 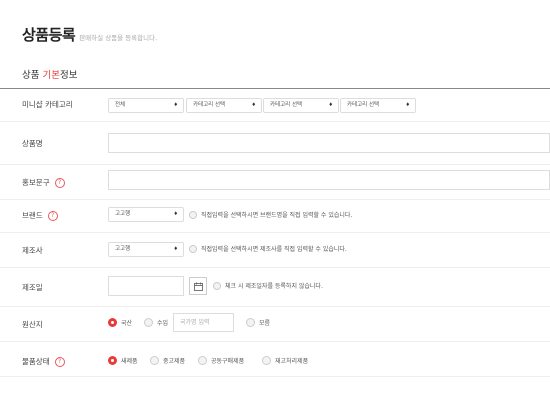 I want to click on category-row: 미니샵 카테고리 전체 ♦ 카테고리 선택 ♦ 카테고리 선택 ♦ 카테고리 선택 ♦, so click(x=275, y=105).